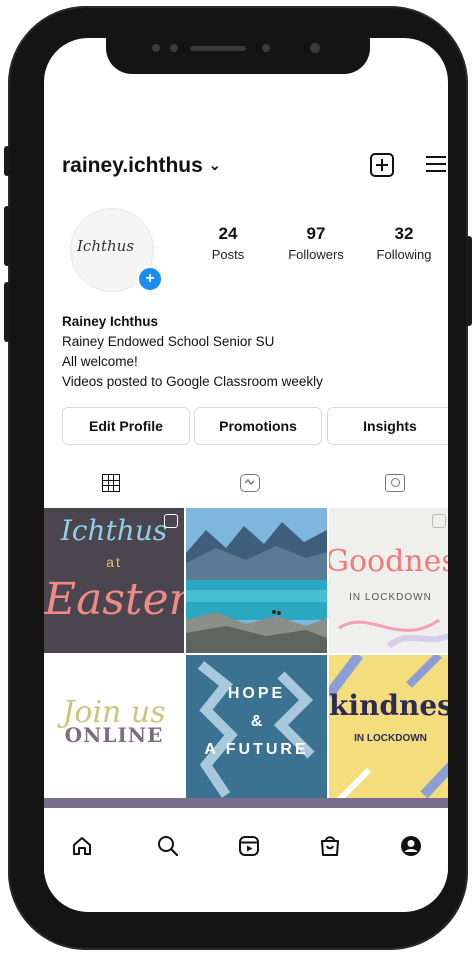 Image resolution: width=476 pixels, height=958 pixels. Describe the element at coordinates (316, 233) in the screenshot. I see `followers-count: 97` at that location.